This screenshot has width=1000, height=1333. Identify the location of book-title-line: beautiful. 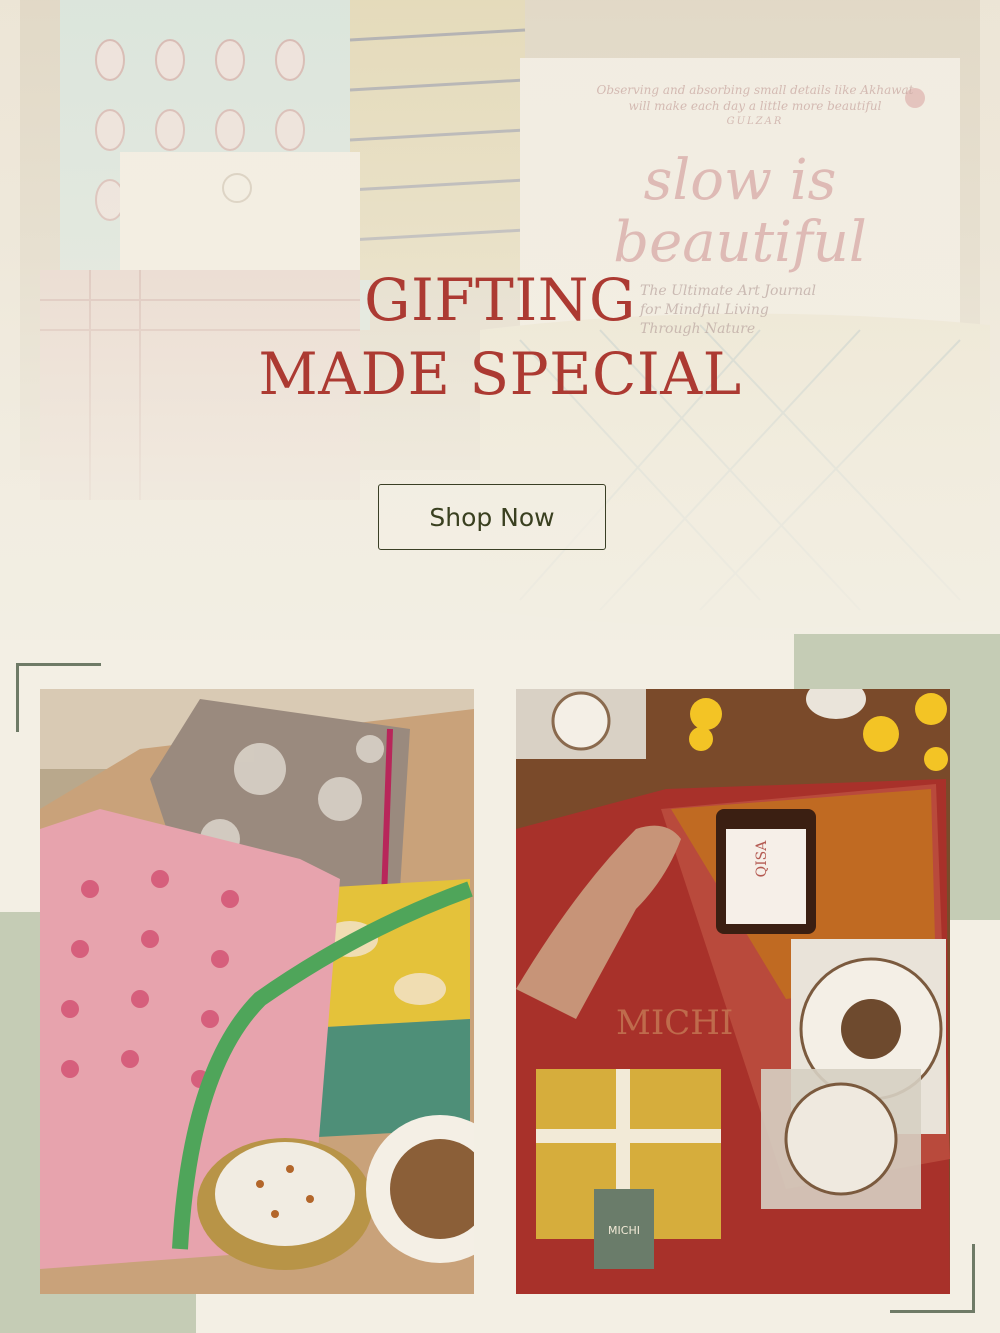
(740, 242).